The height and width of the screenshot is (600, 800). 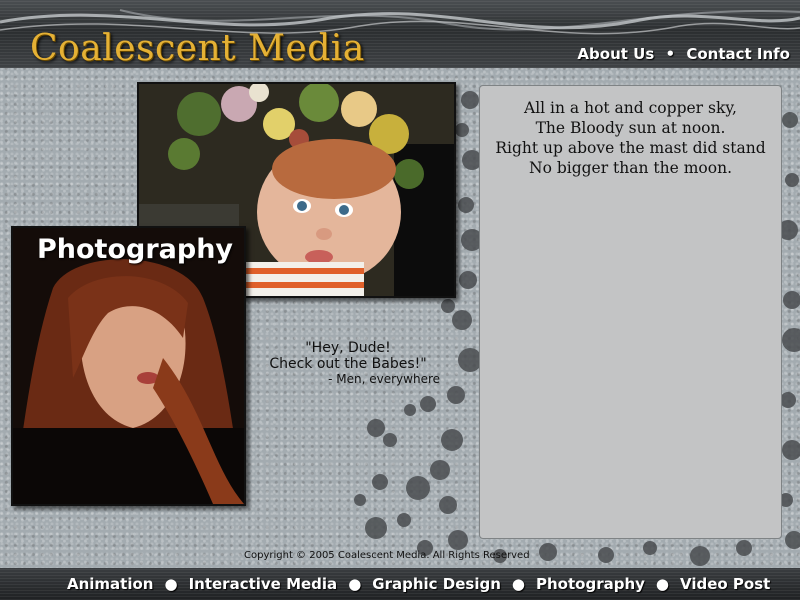 What do you see at coordinates (384, 379) in the screenshot?
I see `quote-attribution: - Men, everywhere` at bounding box center [384, 379].